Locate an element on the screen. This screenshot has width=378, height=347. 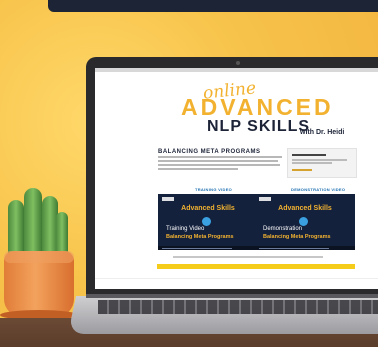
intro-paragraph is located at coordinates (220, 164).